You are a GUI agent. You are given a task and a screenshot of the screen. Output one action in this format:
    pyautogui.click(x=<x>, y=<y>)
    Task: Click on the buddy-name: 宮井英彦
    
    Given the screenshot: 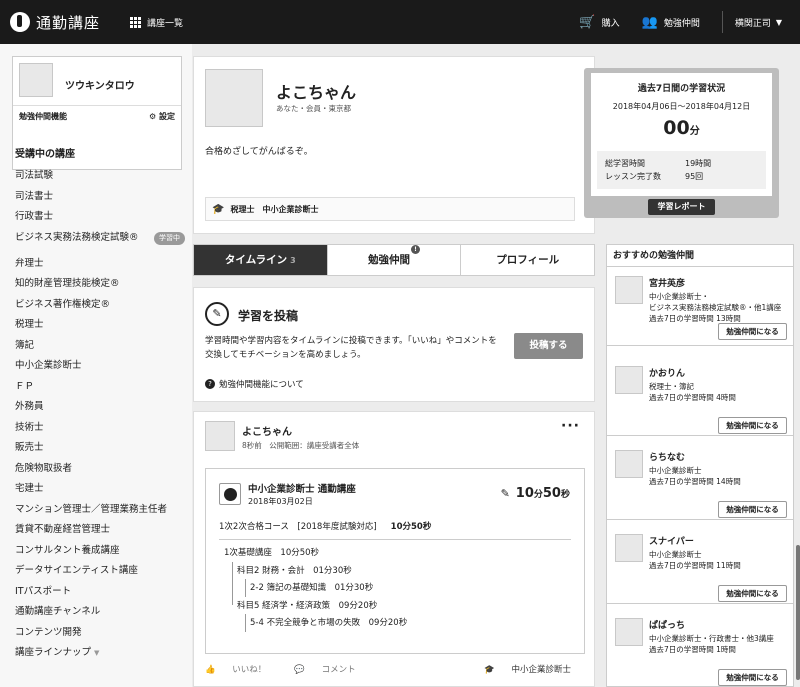 What is the action you would take?
    pyautogui.click(x=667, y=282)
    